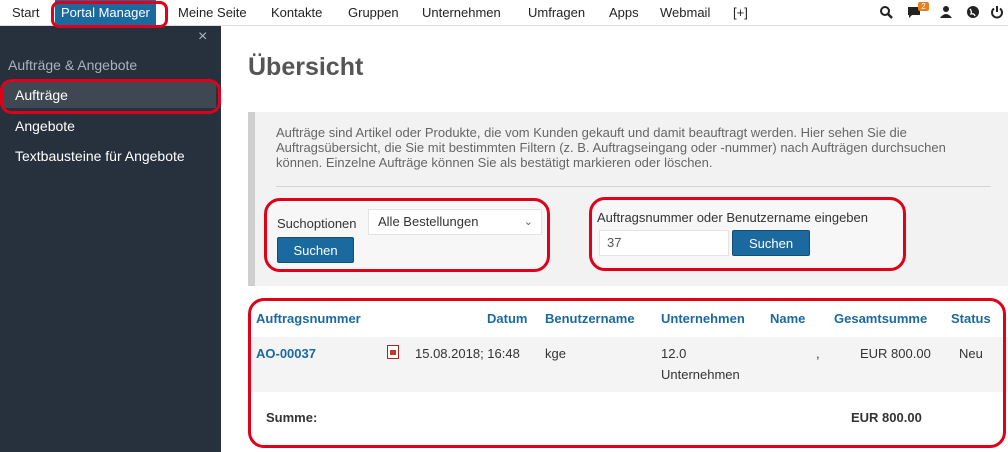  I want to click on number-search-button: Suchen, so click(771, 243).